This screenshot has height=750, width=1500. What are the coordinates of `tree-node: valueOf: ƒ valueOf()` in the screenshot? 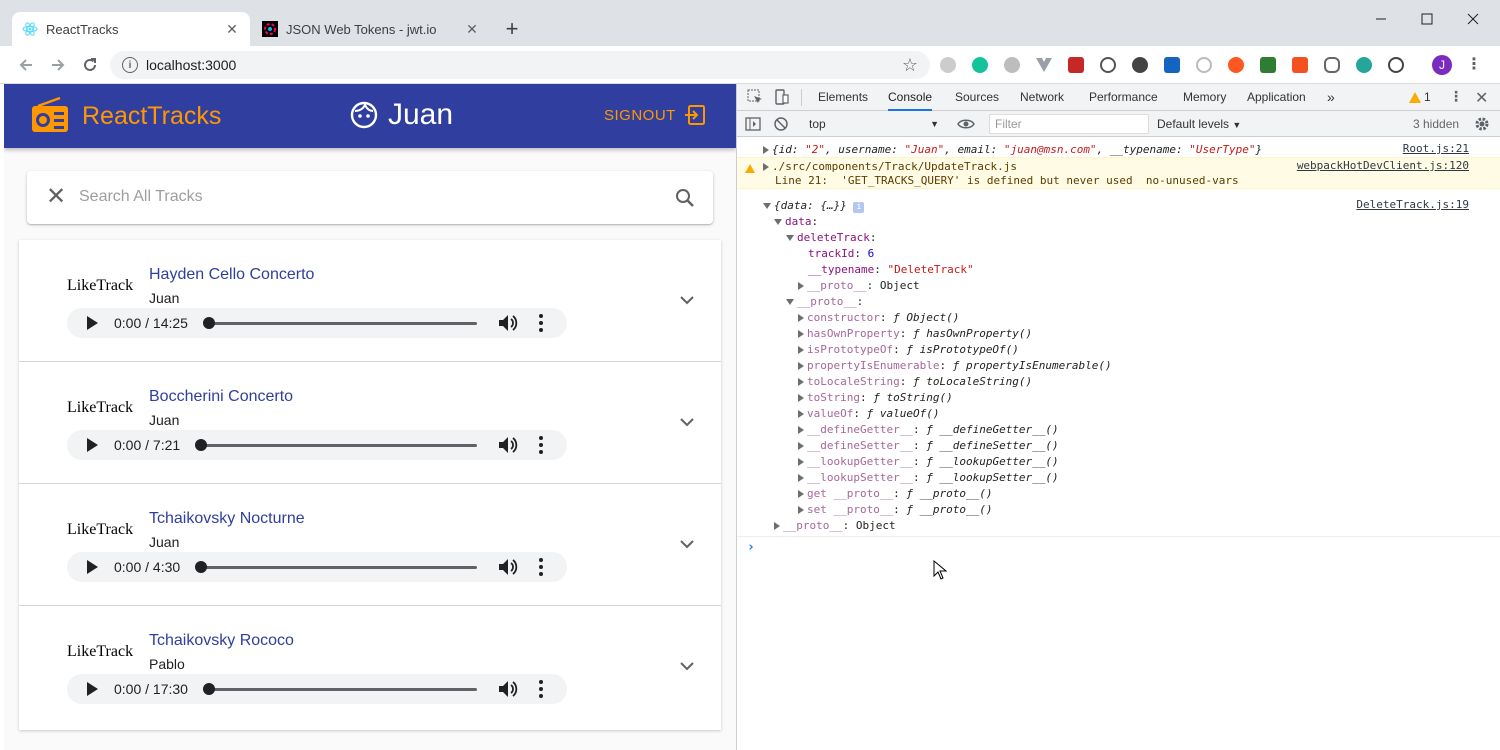 It's located at (868, 414).